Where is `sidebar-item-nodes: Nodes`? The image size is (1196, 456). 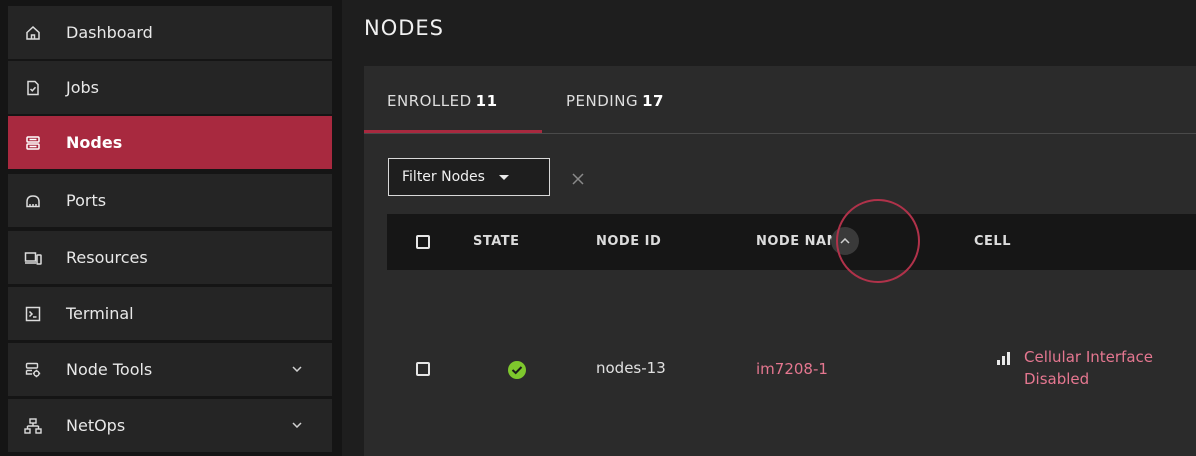 sidebar-item-nodes: Nodes is located at coordinates (170, 142).